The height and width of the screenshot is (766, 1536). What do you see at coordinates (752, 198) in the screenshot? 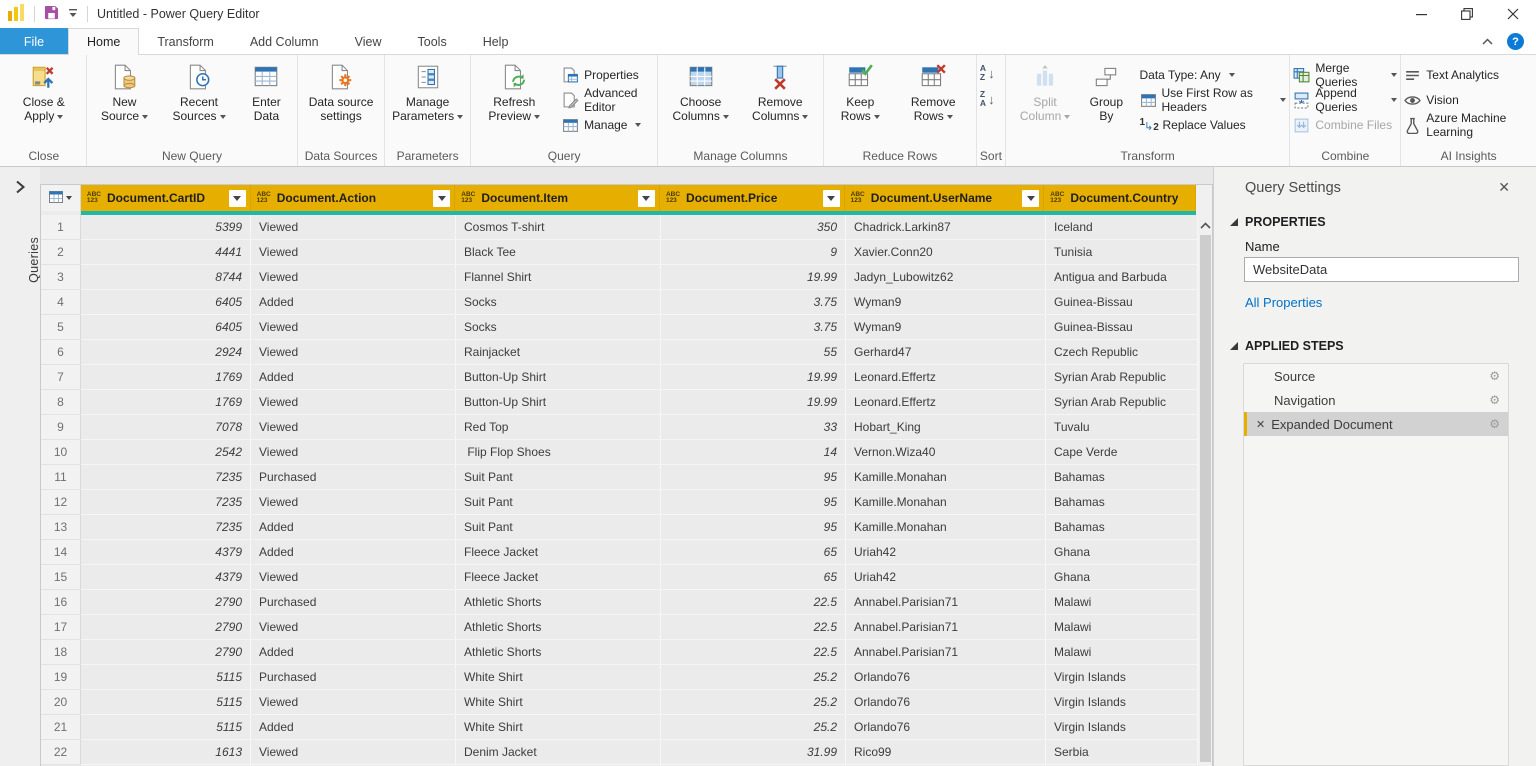
I see `column-header-document.price: ABC 123 Document.Price` at bounding box center [752, 198].